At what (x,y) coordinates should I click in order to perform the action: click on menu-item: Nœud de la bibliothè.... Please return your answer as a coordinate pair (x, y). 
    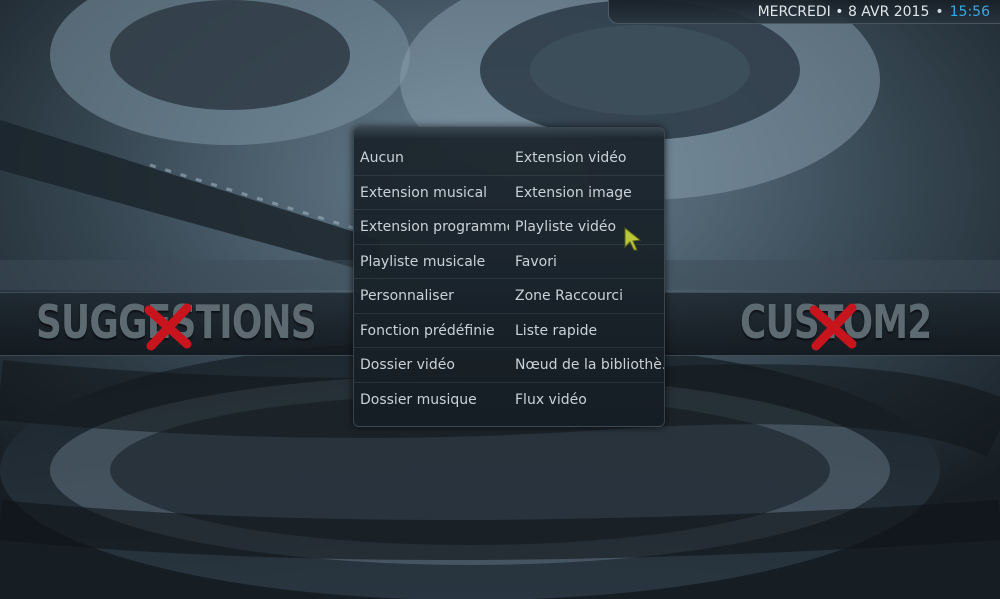
    Looking at the image, I should click on (586, 365).